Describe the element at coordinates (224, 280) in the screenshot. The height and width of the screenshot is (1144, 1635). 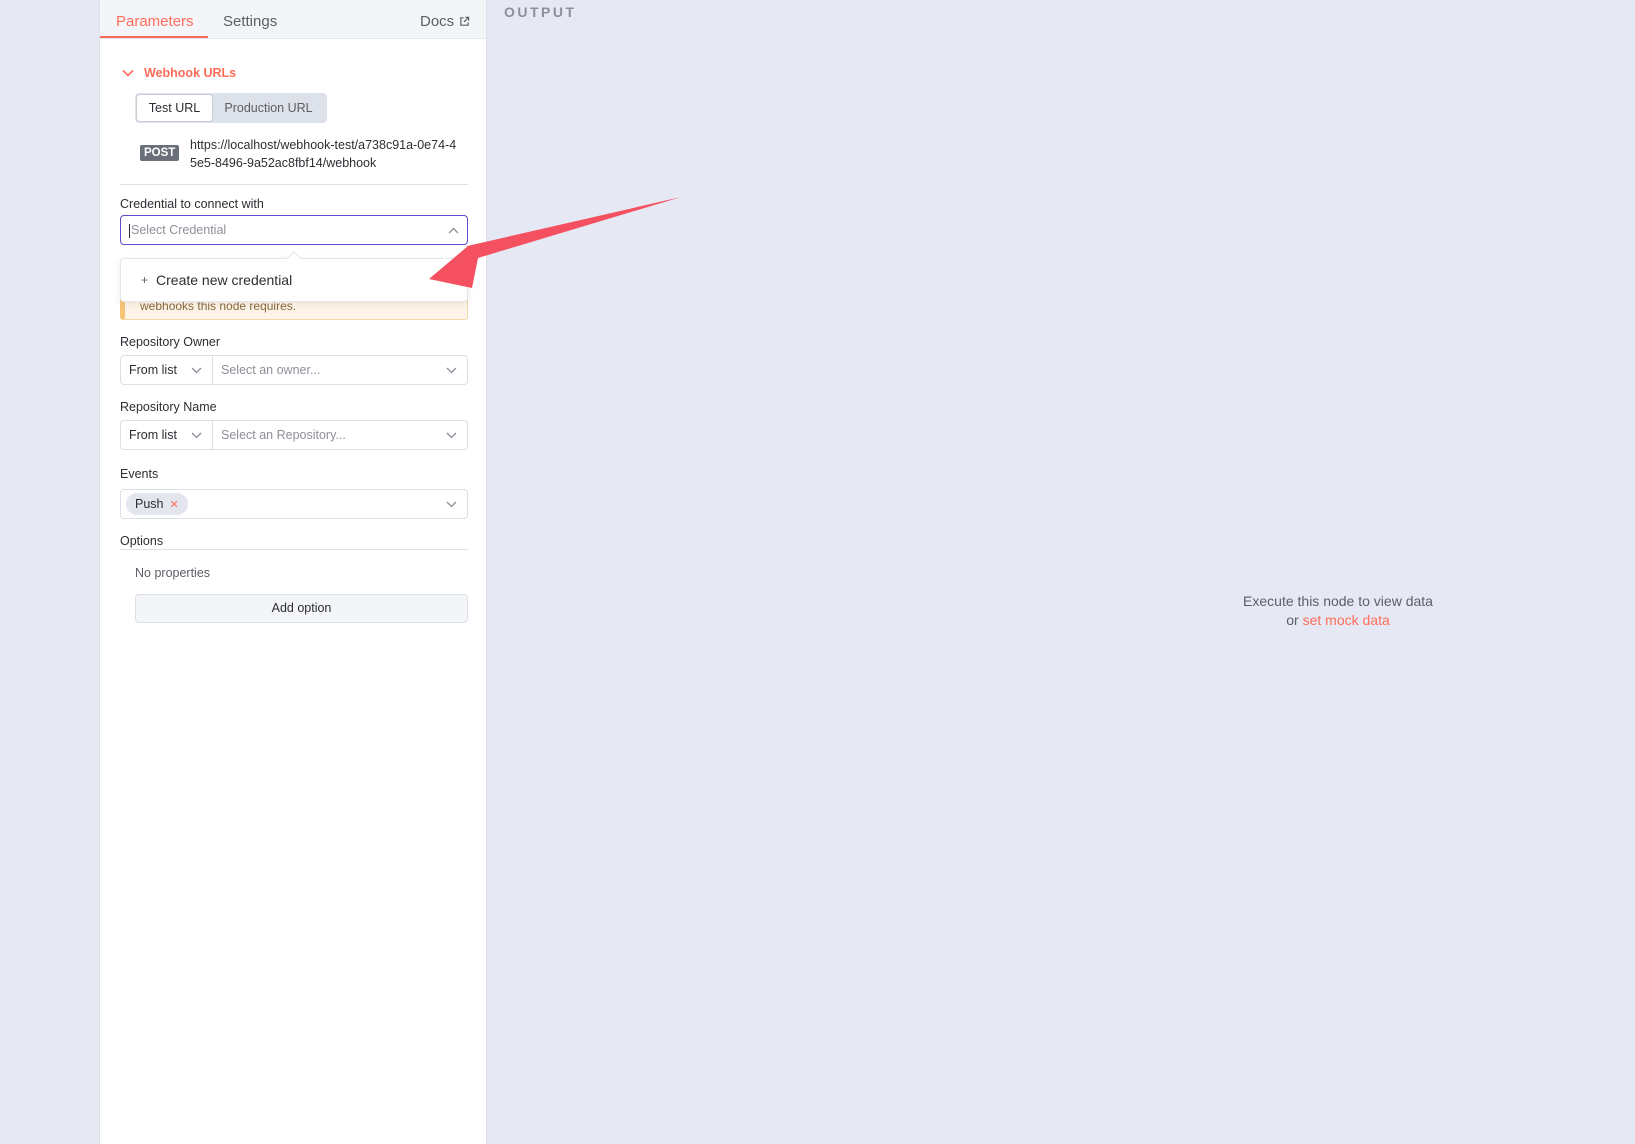
I see `create-new-credential-label: Create new credential` at that location.